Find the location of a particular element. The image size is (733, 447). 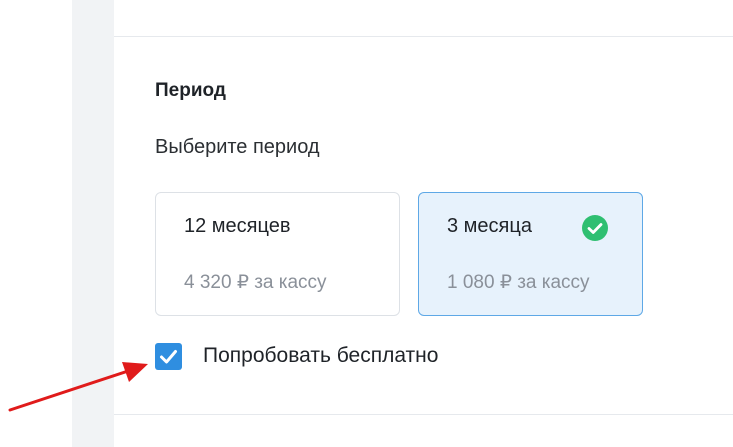

section-subtitle: Выберите период is located at coordinates (237, 147).